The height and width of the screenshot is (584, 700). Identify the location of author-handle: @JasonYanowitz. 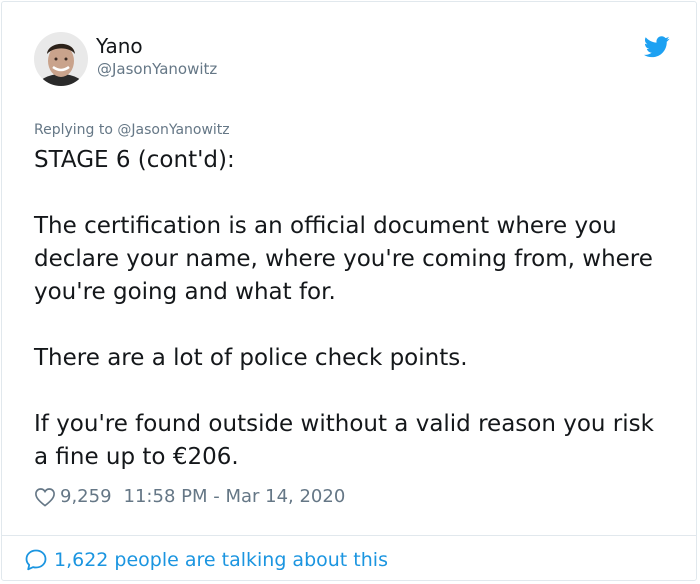
(157, 69).